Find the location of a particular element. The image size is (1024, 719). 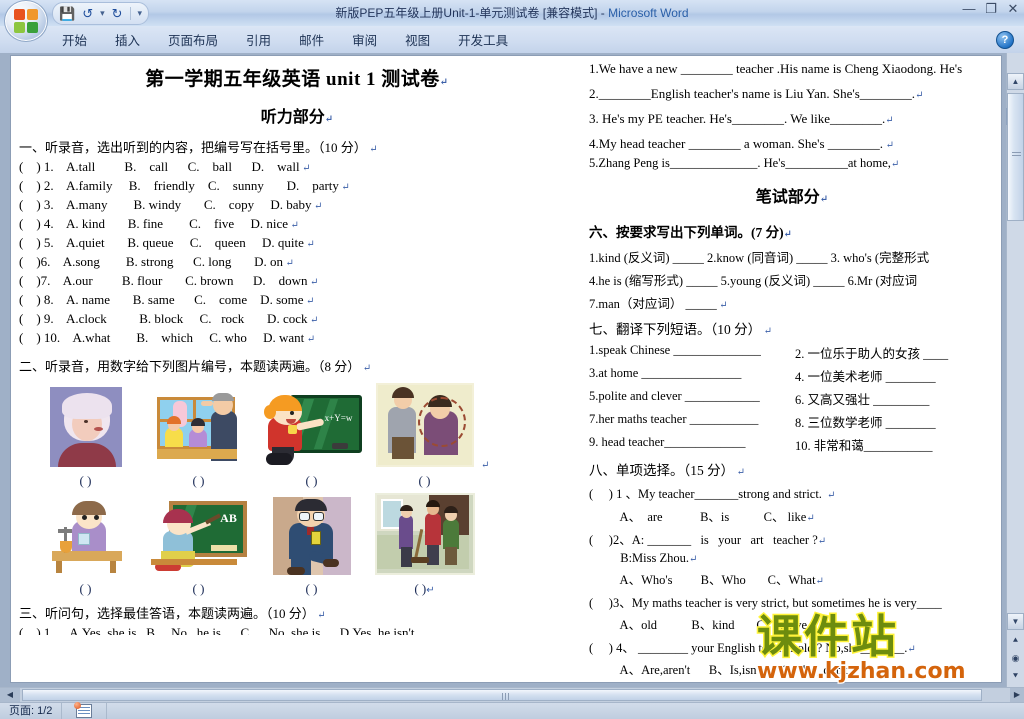

status-dot-icon is located at coordinates (78, 705).